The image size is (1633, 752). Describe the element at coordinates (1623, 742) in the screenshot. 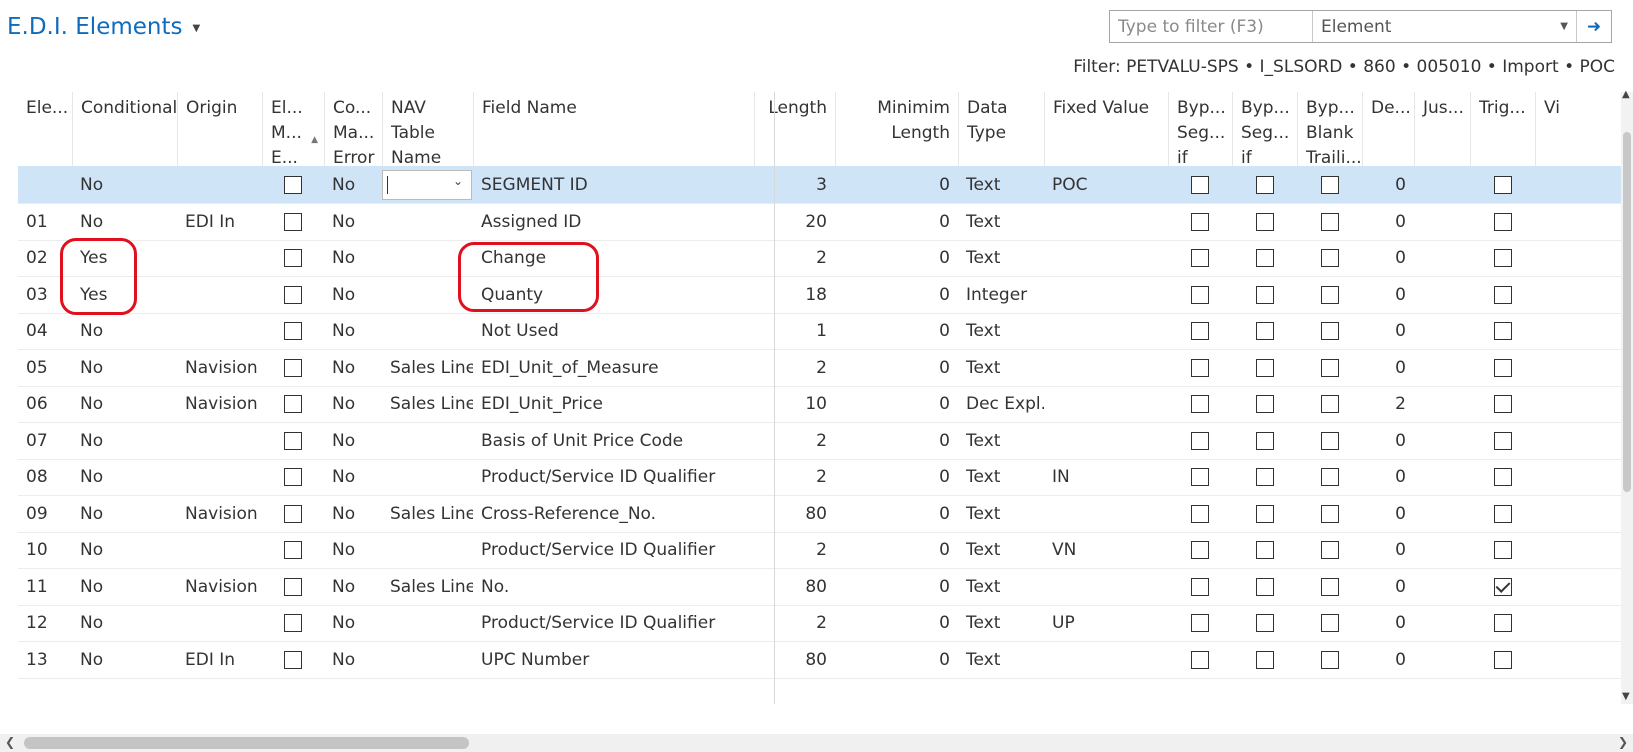

I see `scroll-right-icon: ❯` at that location.